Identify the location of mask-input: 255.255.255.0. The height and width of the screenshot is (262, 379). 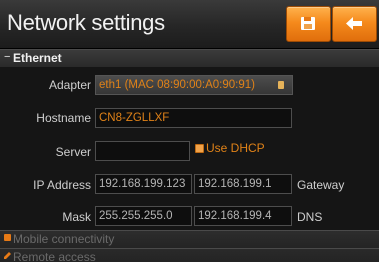
(143, 216).